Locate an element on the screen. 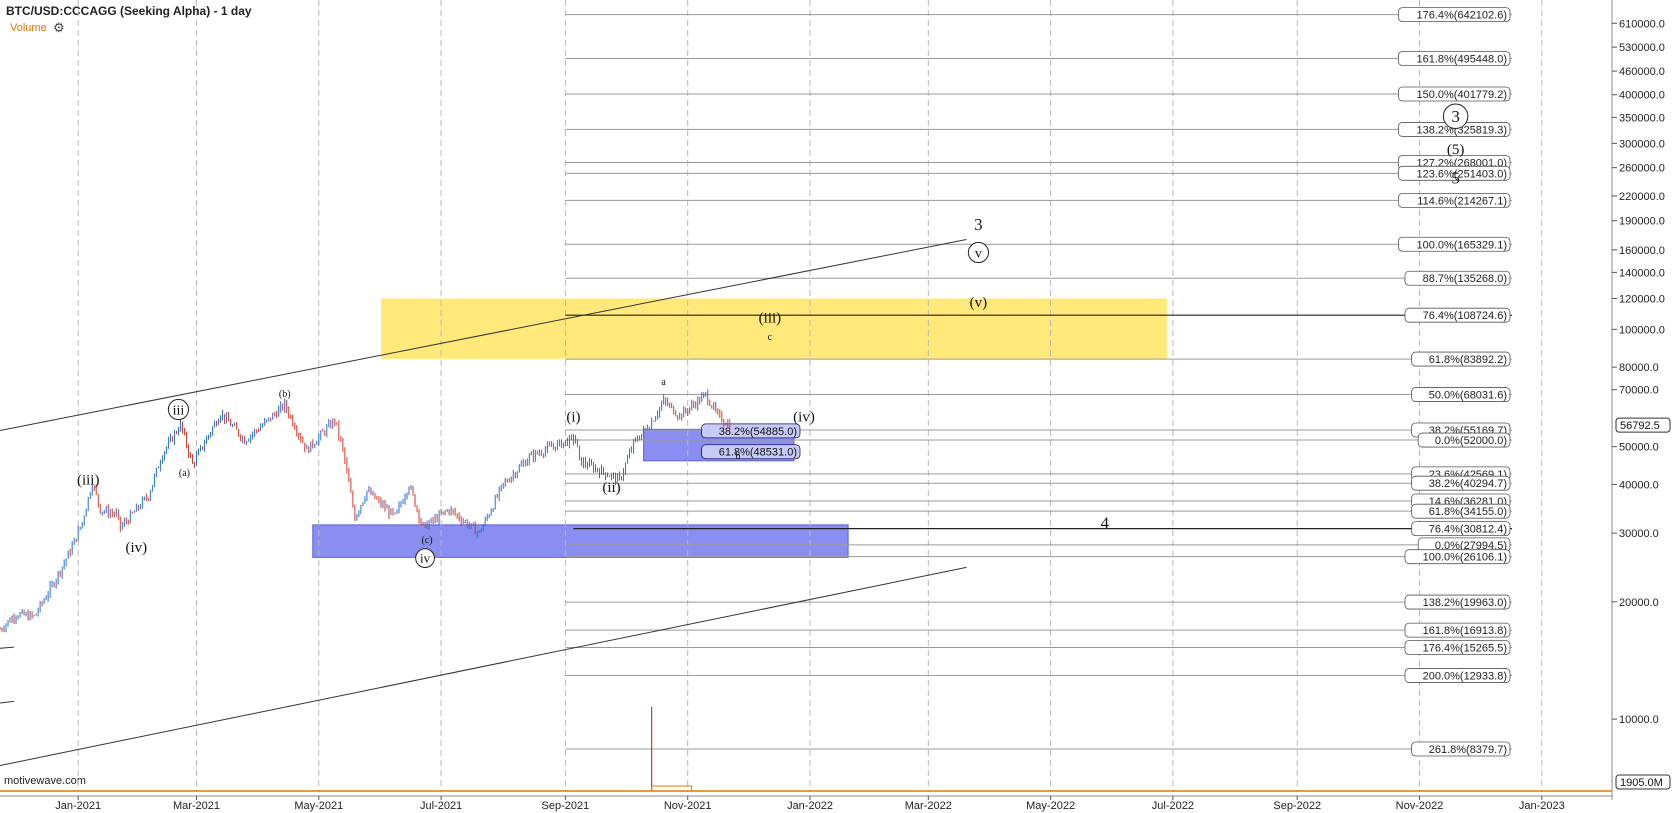 The image size is (1677, 813). fib-label: 161.8%(495448.0) is located at coordinates (1461, 59).